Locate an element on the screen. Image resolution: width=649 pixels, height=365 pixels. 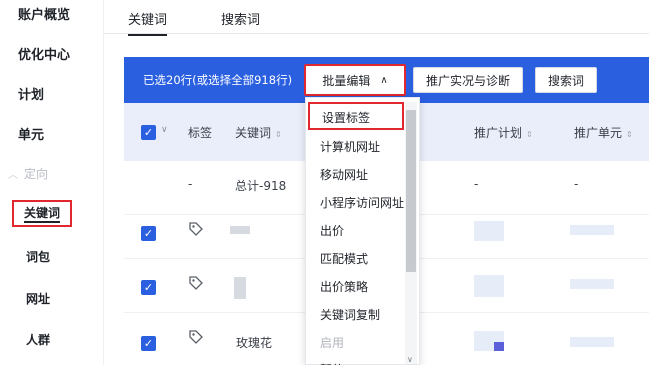
header-plan-label: 推广计划 is located at coordinates (498, 133).